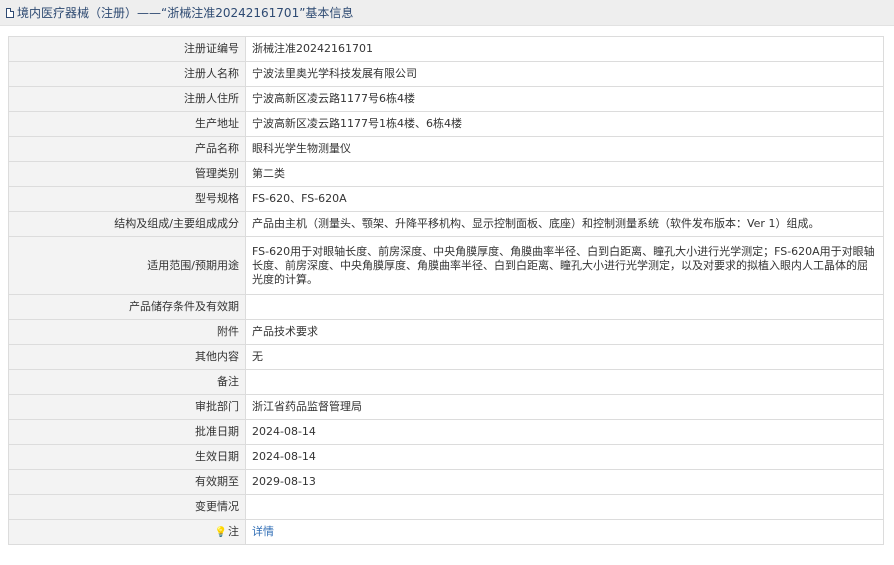  I want to click on details-link: 详情, so click(263, 531).